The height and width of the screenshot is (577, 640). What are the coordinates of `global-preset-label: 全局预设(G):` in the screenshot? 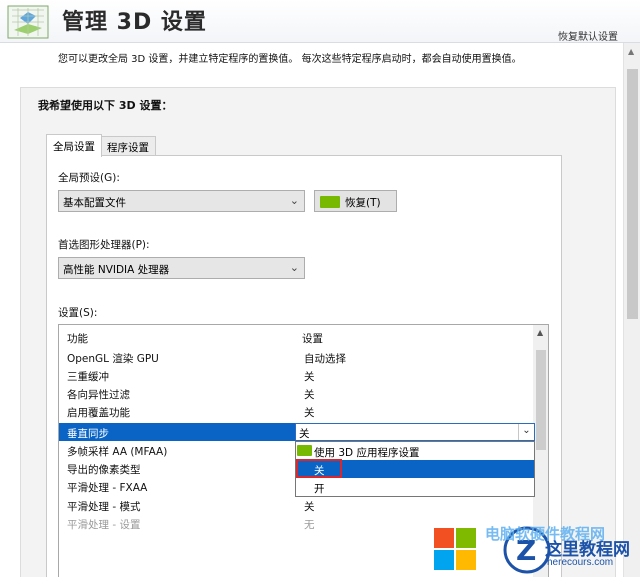 It's located at (89, 178).